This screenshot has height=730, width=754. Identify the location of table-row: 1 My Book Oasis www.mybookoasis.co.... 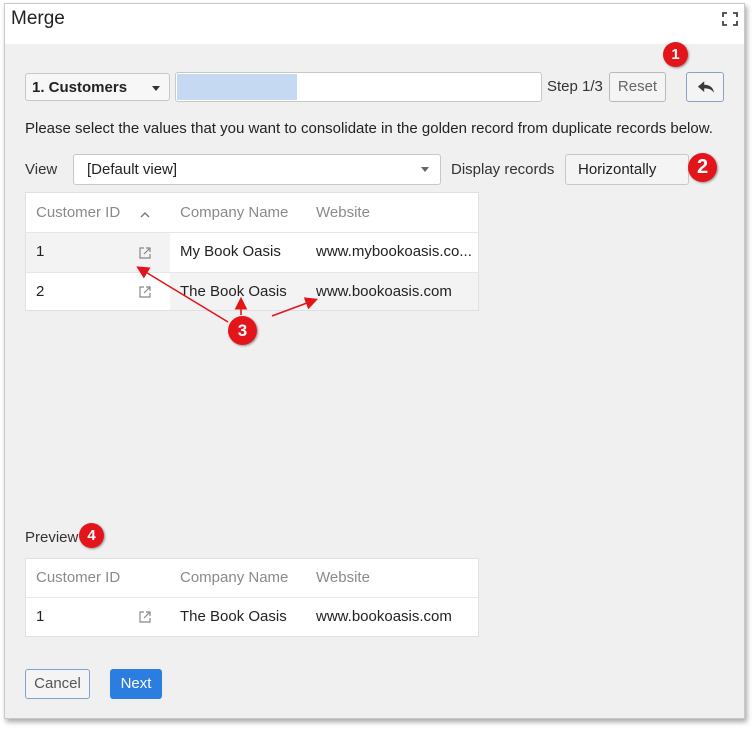
(252, 252).